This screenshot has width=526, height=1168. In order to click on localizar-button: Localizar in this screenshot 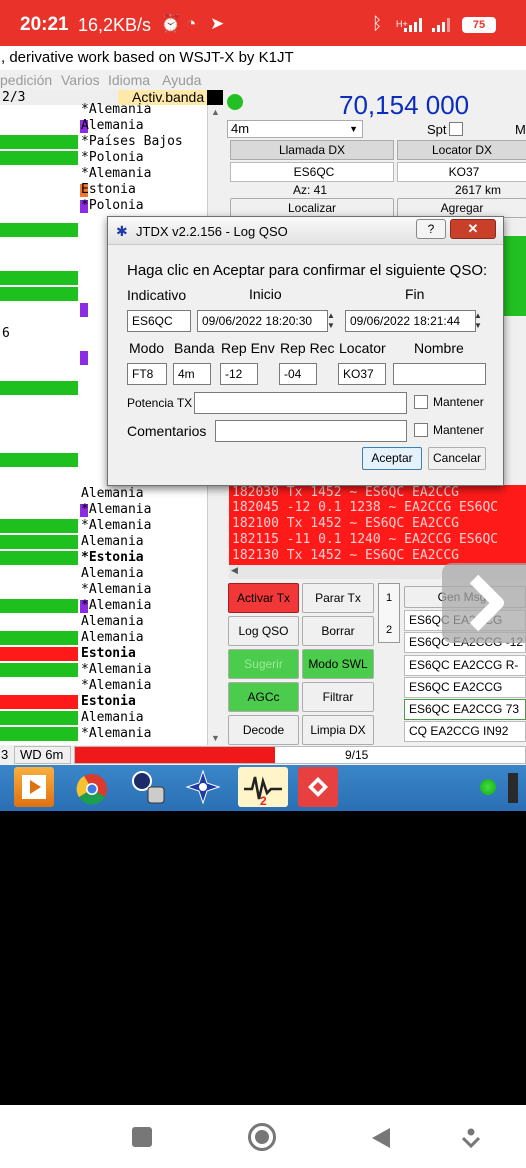, I will do `click(312, 208)`.